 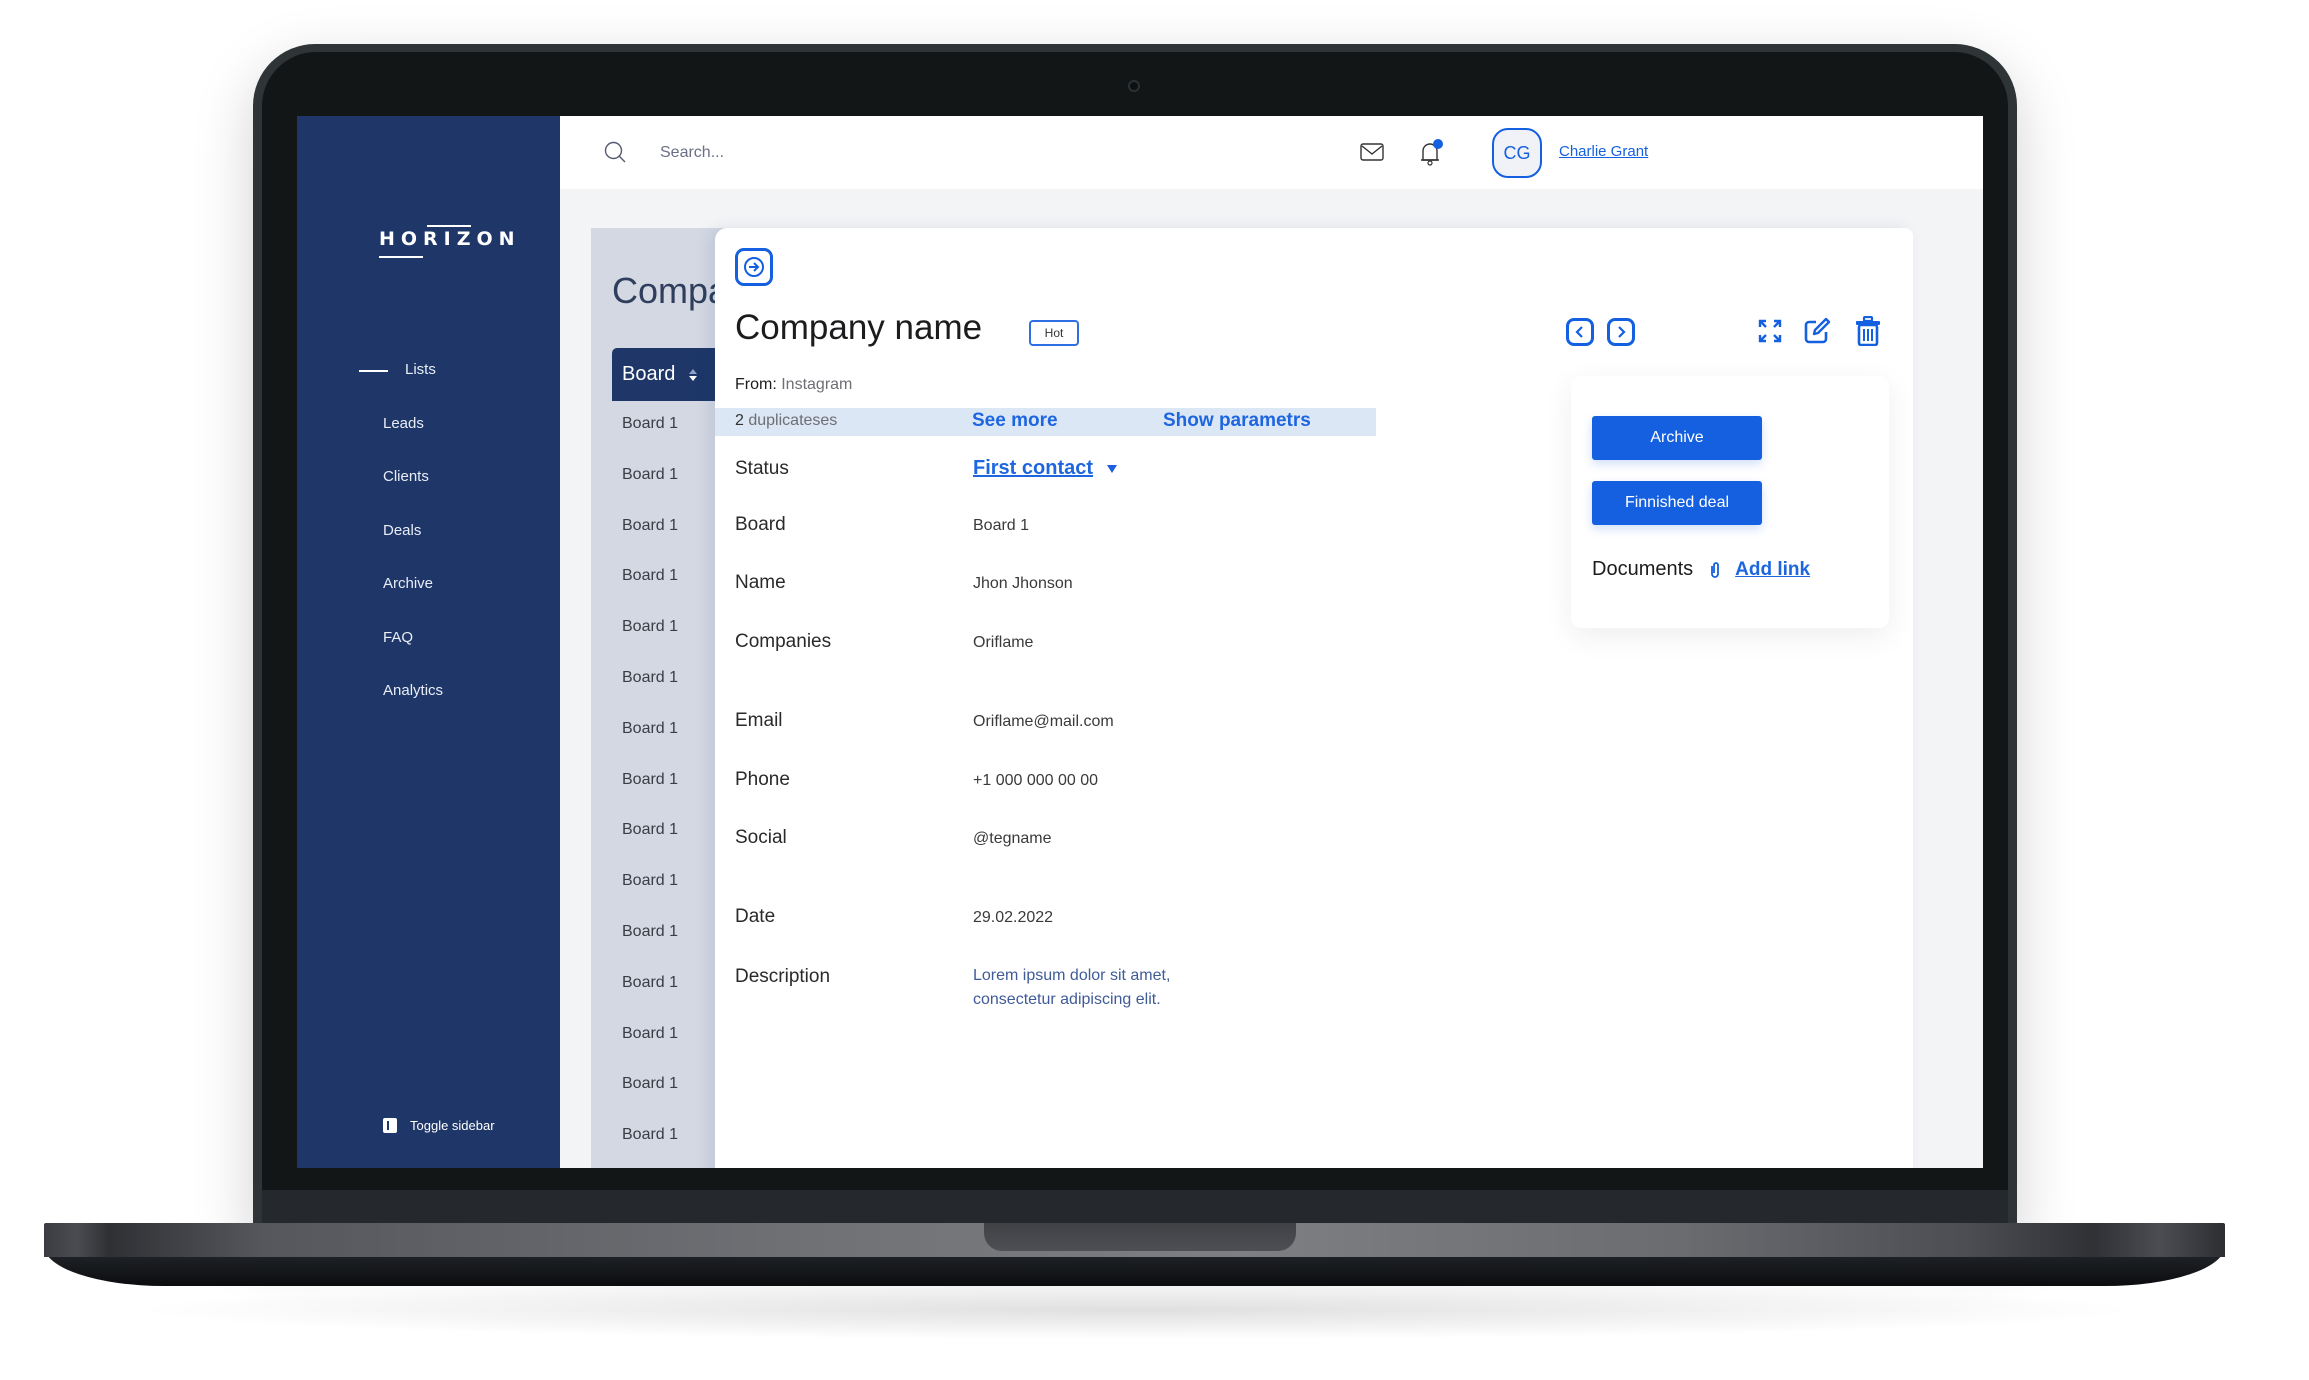 I want to click on edit-icon, so click(x=1817, y=331).